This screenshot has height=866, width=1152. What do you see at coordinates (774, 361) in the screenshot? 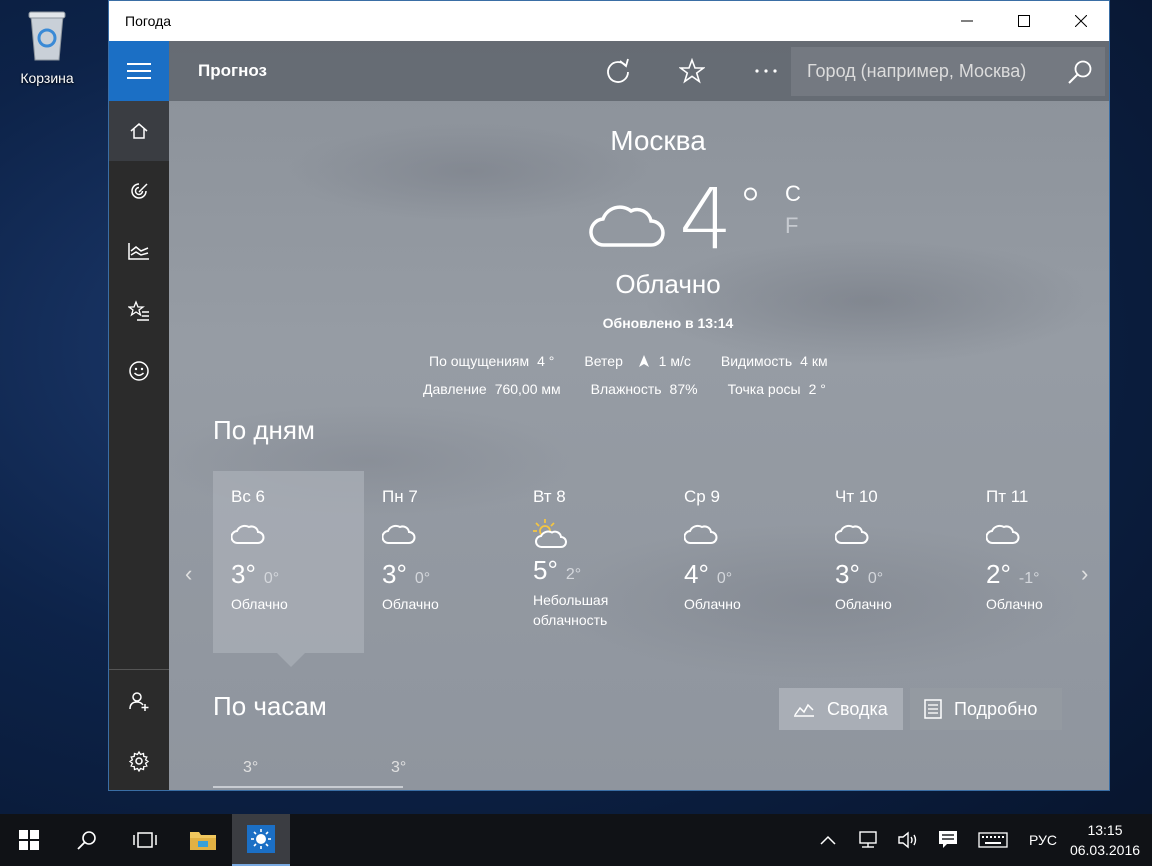
I see `visibility: Видимость 4 км` at bounding box center [774, 361].